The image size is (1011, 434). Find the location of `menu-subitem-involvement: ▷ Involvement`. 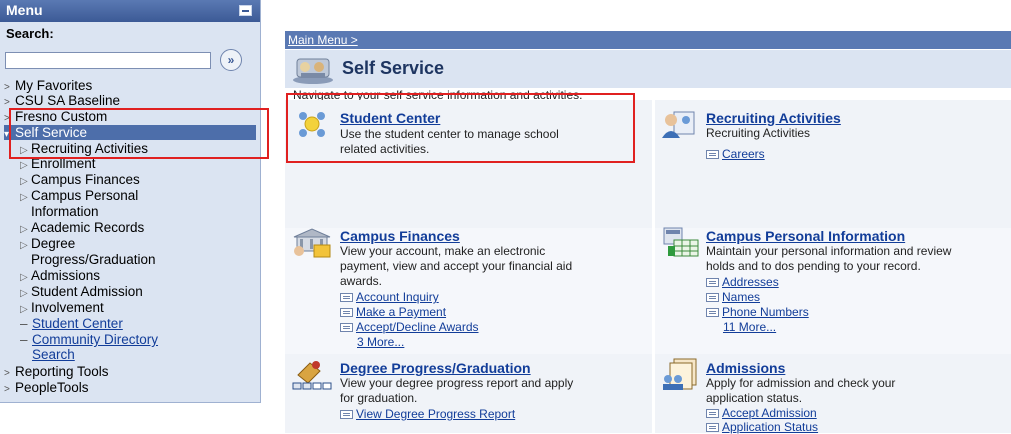

menu-subitem-involvement: ▷ Involvement is located at coordinates (62, 307).